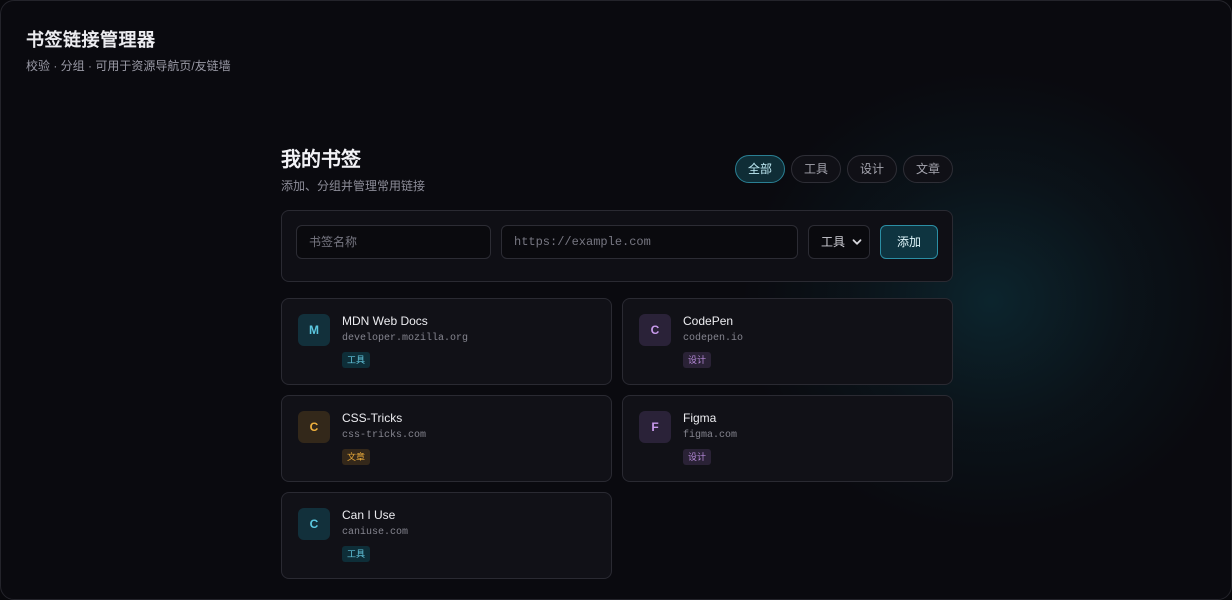 The width and height of the screenshot is (1232, 600). Describe the element at coordinates (128, 66) in the screenshot. I see `app-subtitle: 校验 · 分组 · 可用于资源导航页/友链墙` at that location.